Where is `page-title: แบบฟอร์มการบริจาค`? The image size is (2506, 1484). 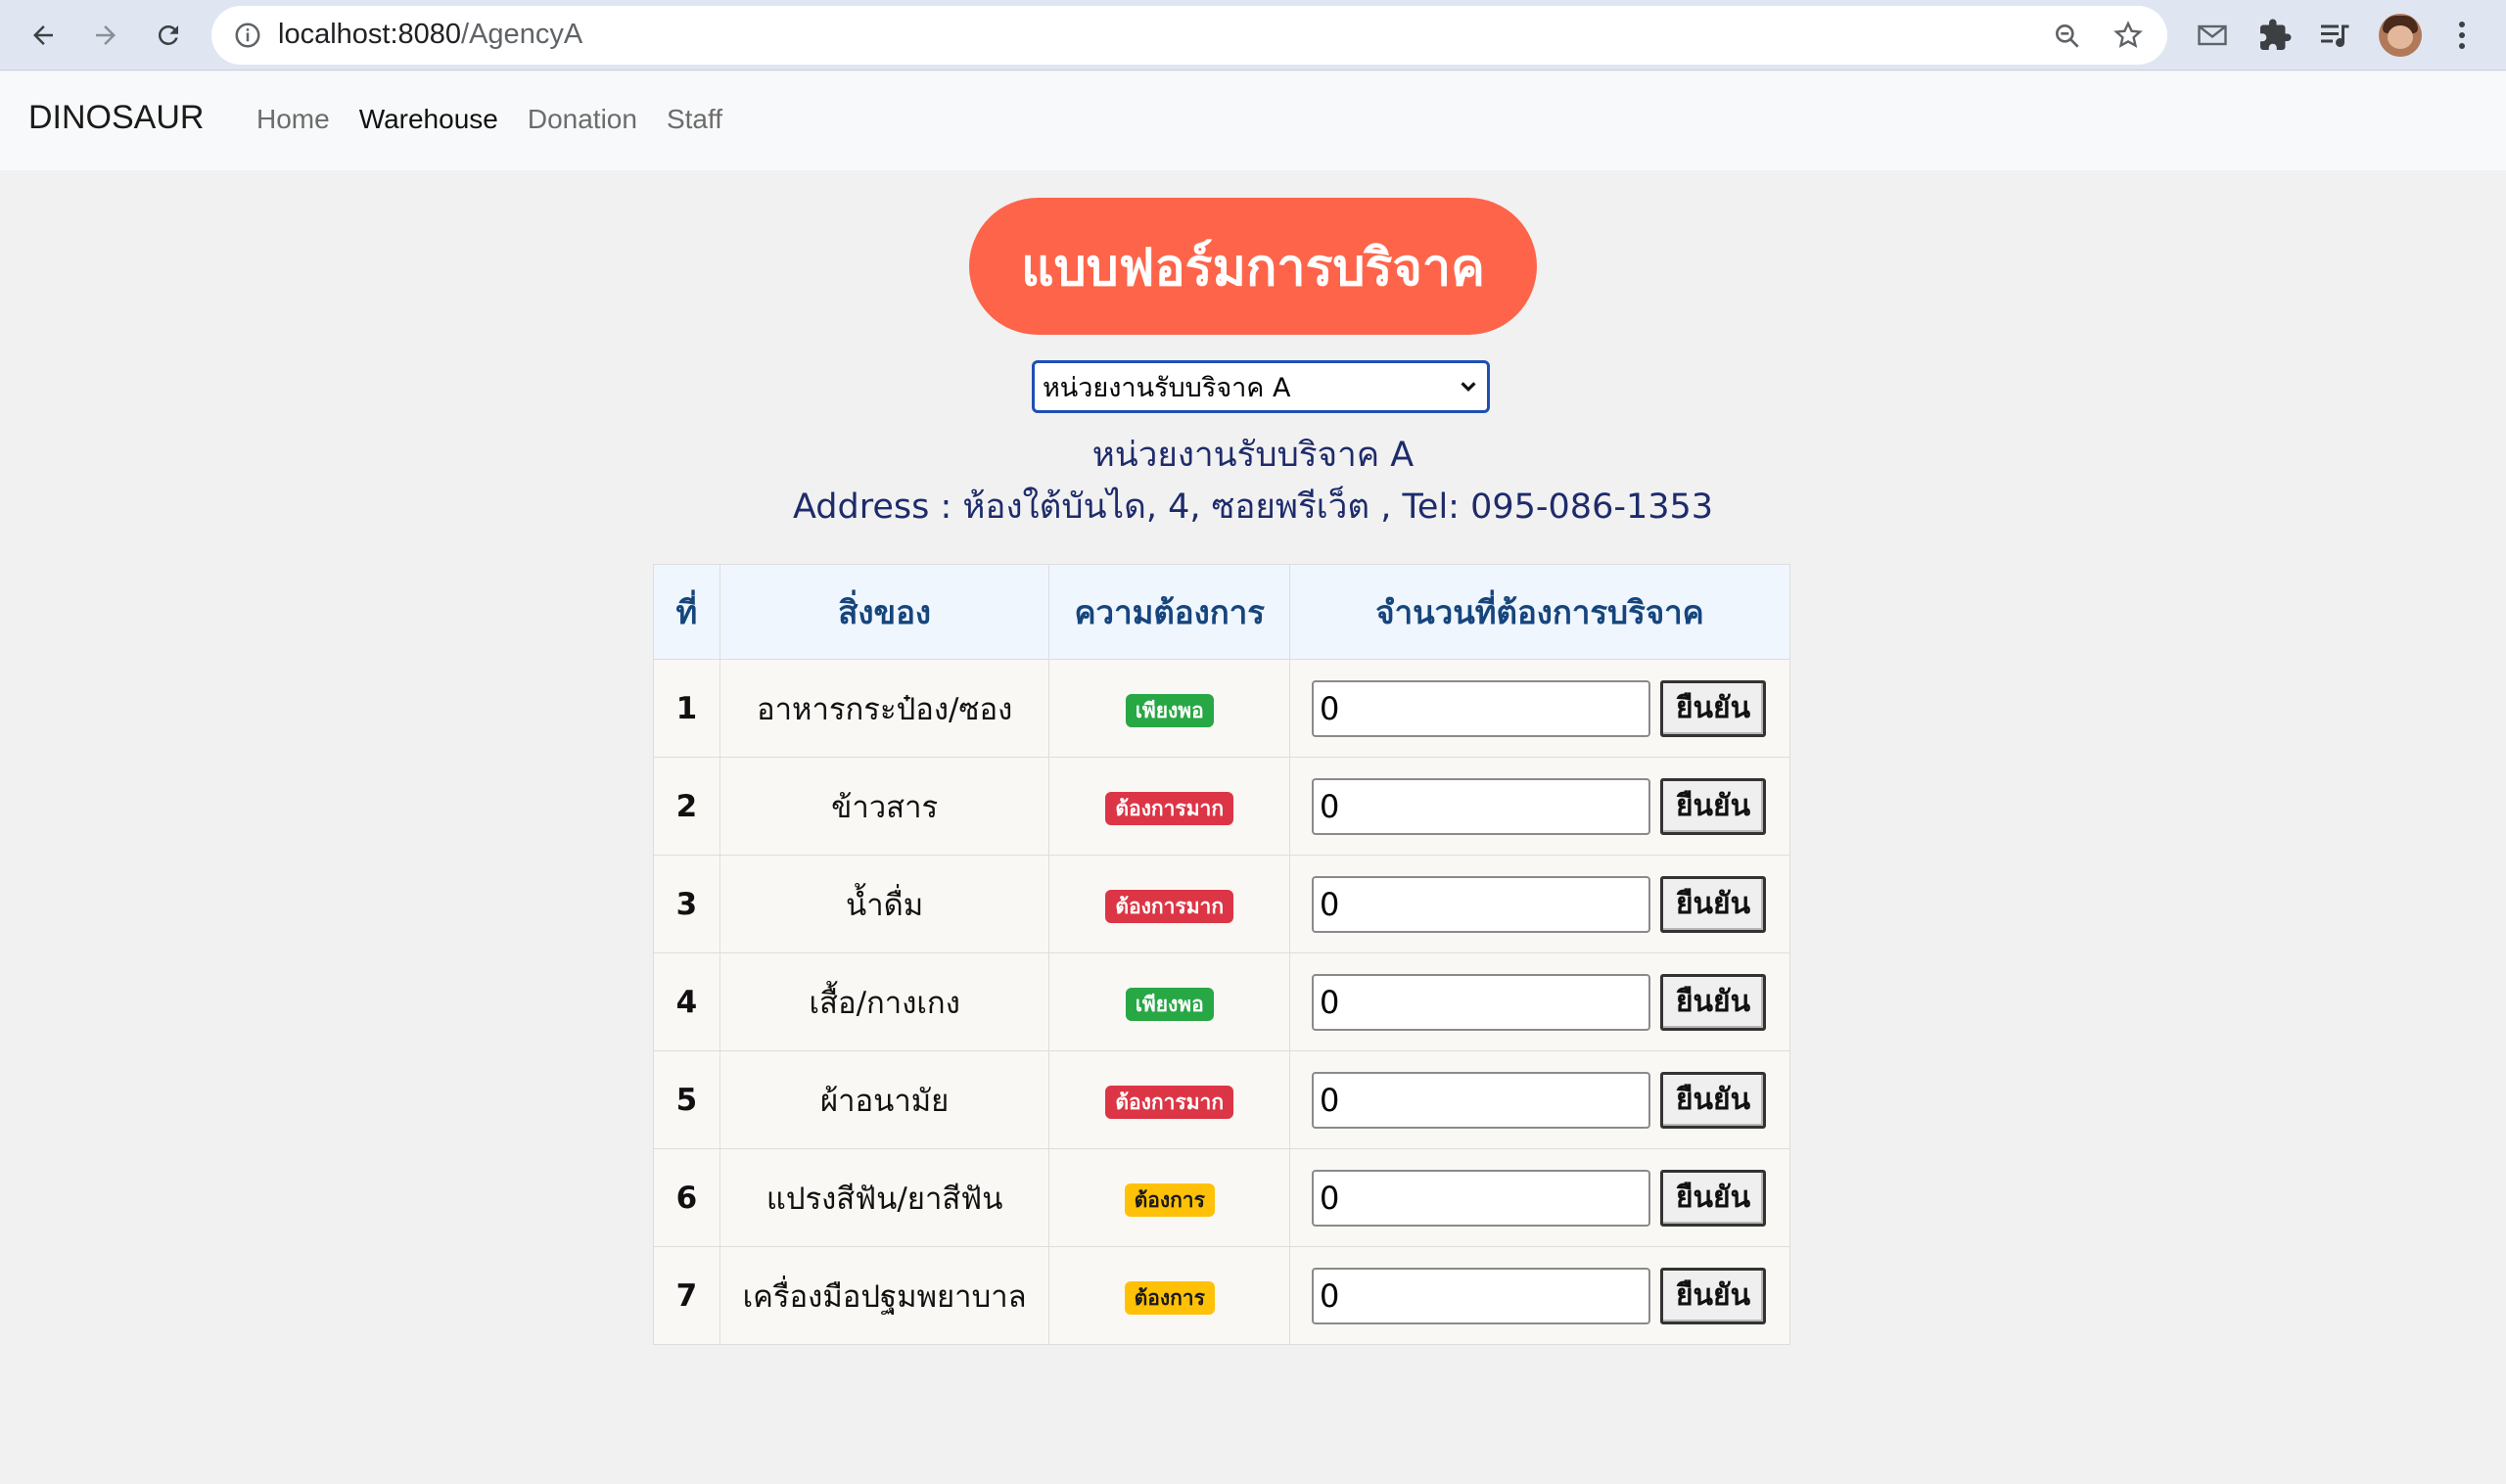
page-title: แบบฟอร์มการบริจาค is located at coordinates (1253, 266).